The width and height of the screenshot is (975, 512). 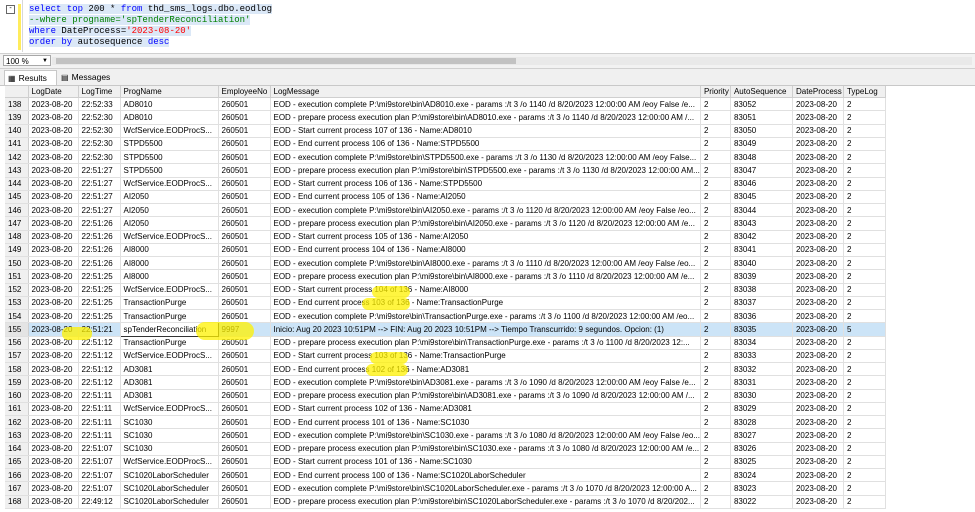 What do you see at coordinates (761, 263) in the screenshot?
I see `table-cell: 83040` at bounding box center [761, 263].